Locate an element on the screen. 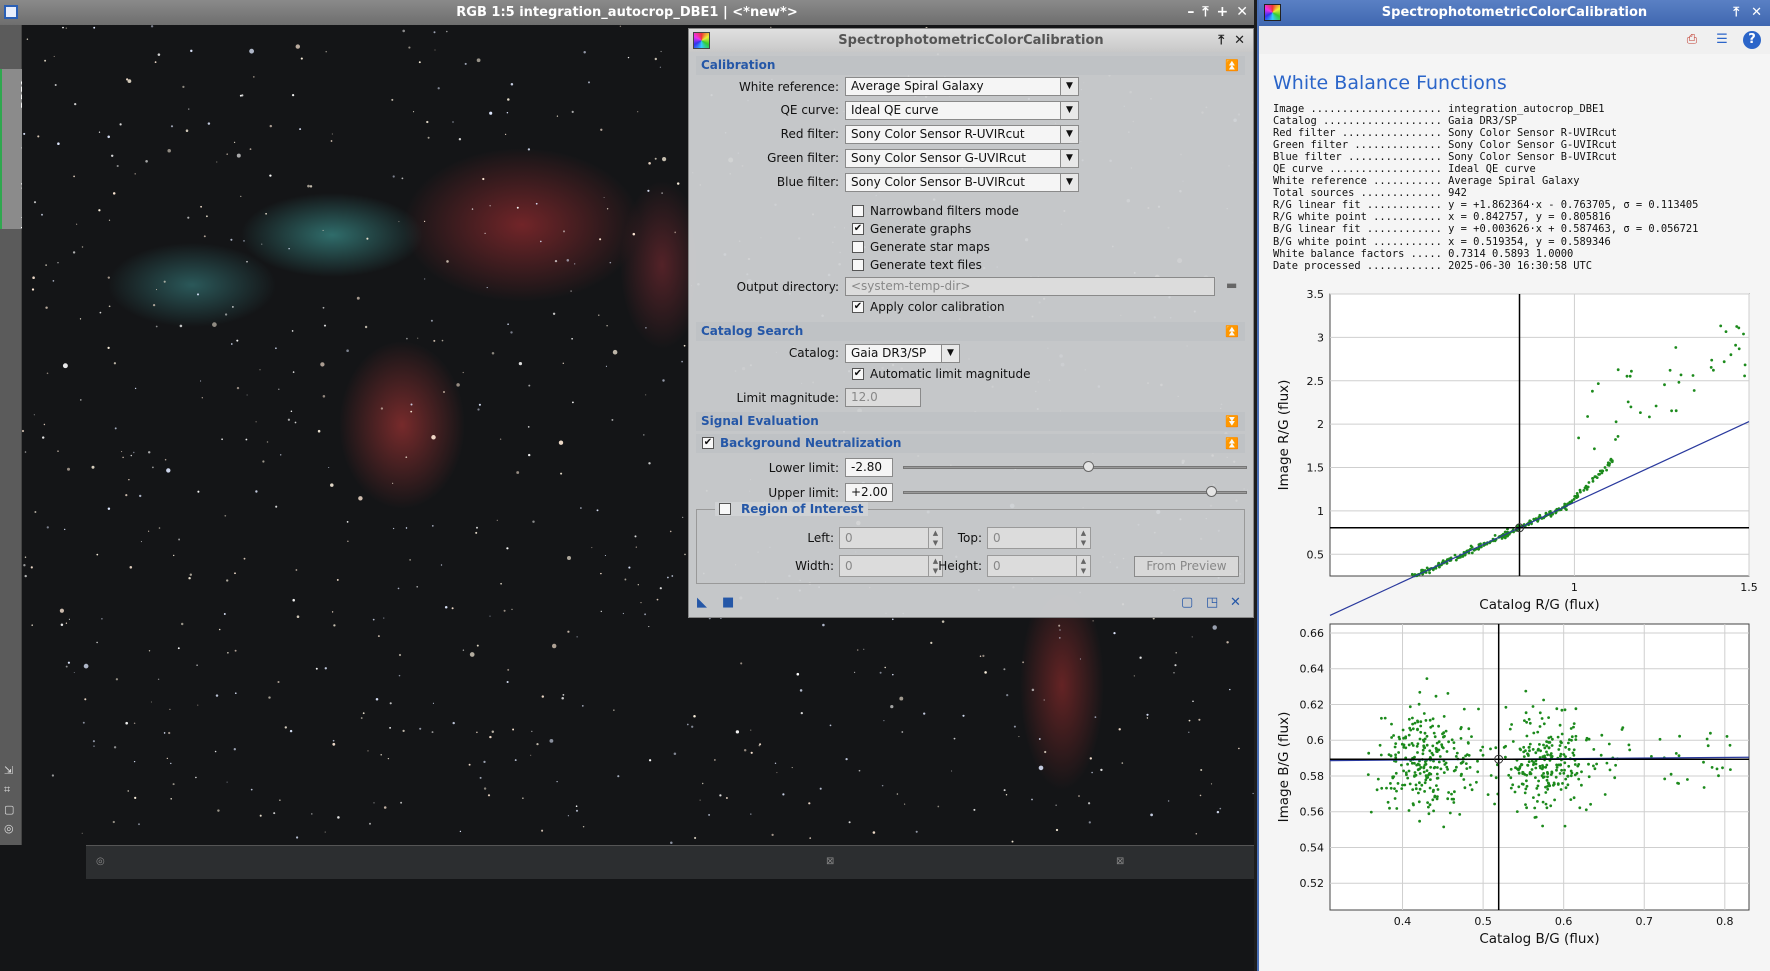 Image resolution: width=1770 pixels, height=971 pixels. generate-text-files-checkbox: Generate text files is located at coordinates (917, 265).